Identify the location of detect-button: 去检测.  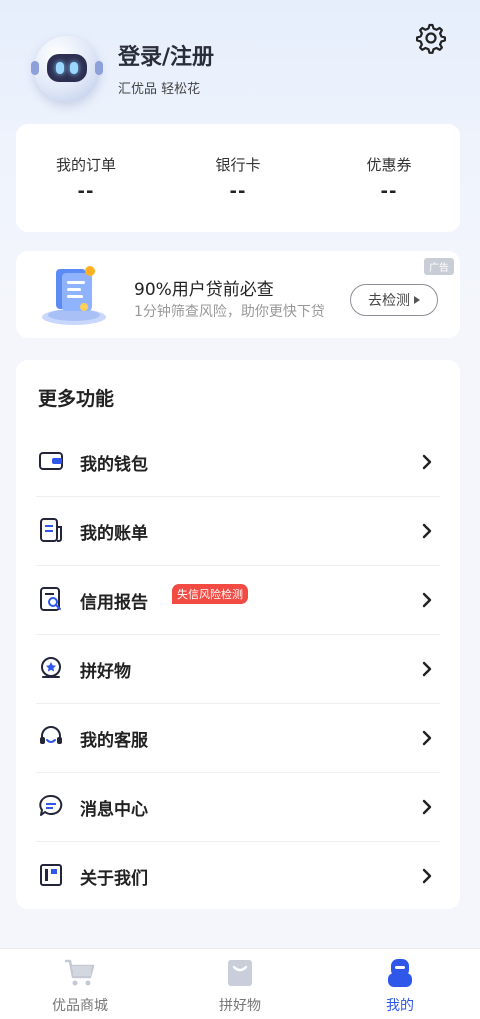
(394, 300).